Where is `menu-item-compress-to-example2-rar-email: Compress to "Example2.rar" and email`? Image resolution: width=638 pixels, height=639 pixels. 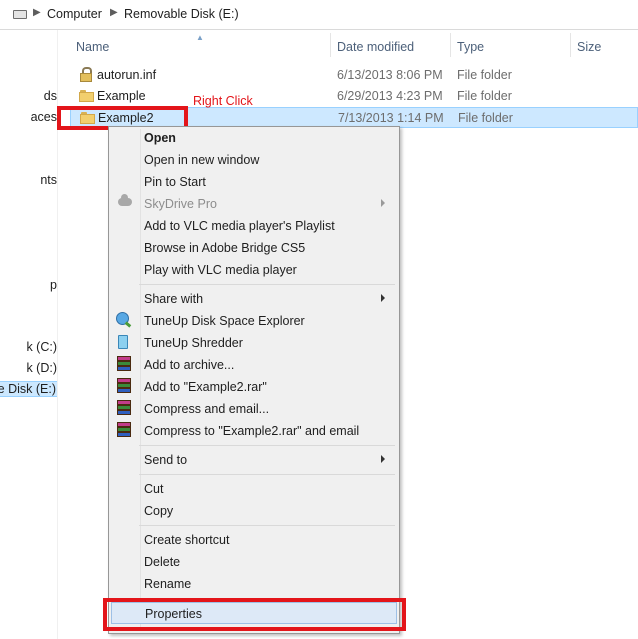
menu-item-compress-to-example2-rar-email: Compress to "Example2.rar" and email is located at coordinates (254, 431).